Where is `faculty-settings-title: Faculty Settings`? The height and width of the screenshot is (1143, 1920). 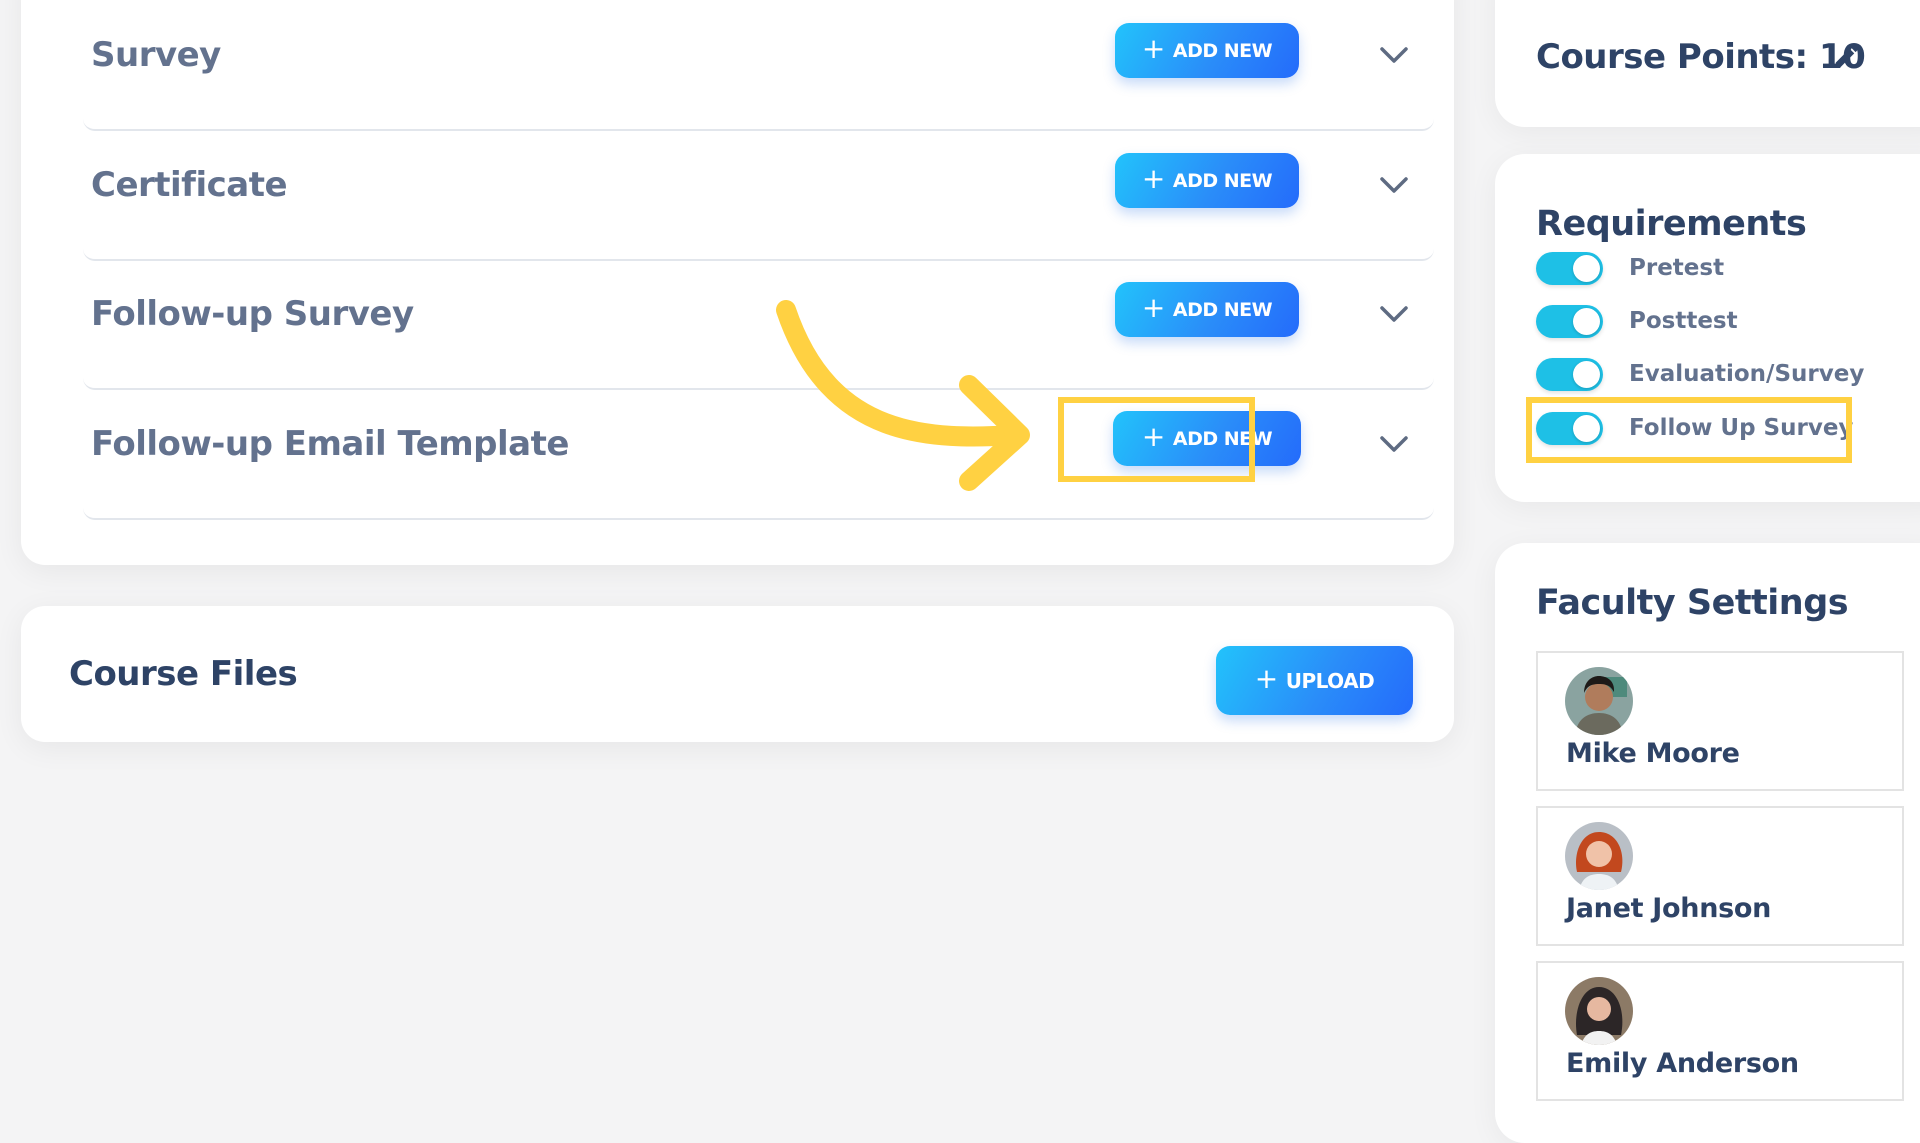 faculty-settings-title: Faculty Settings is located at coordinates (1692, 603).